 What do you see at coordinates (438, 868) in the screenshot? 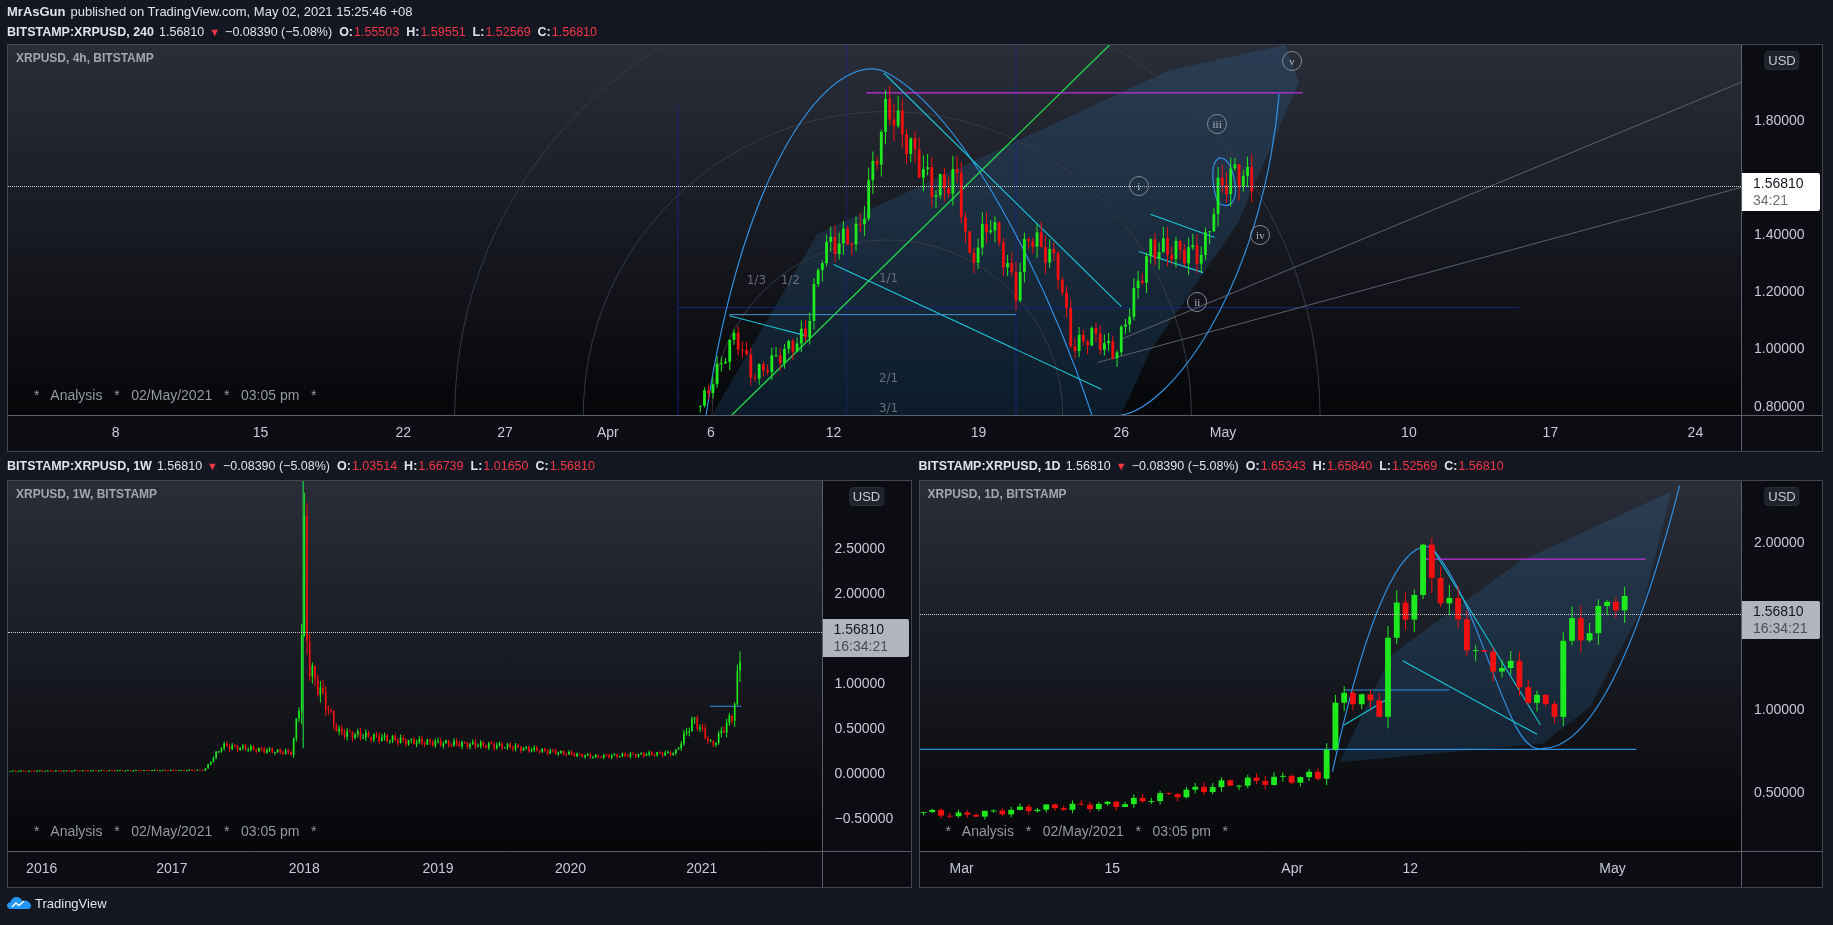
I see `time-tick: 2019` at bounding box center [438, 868].